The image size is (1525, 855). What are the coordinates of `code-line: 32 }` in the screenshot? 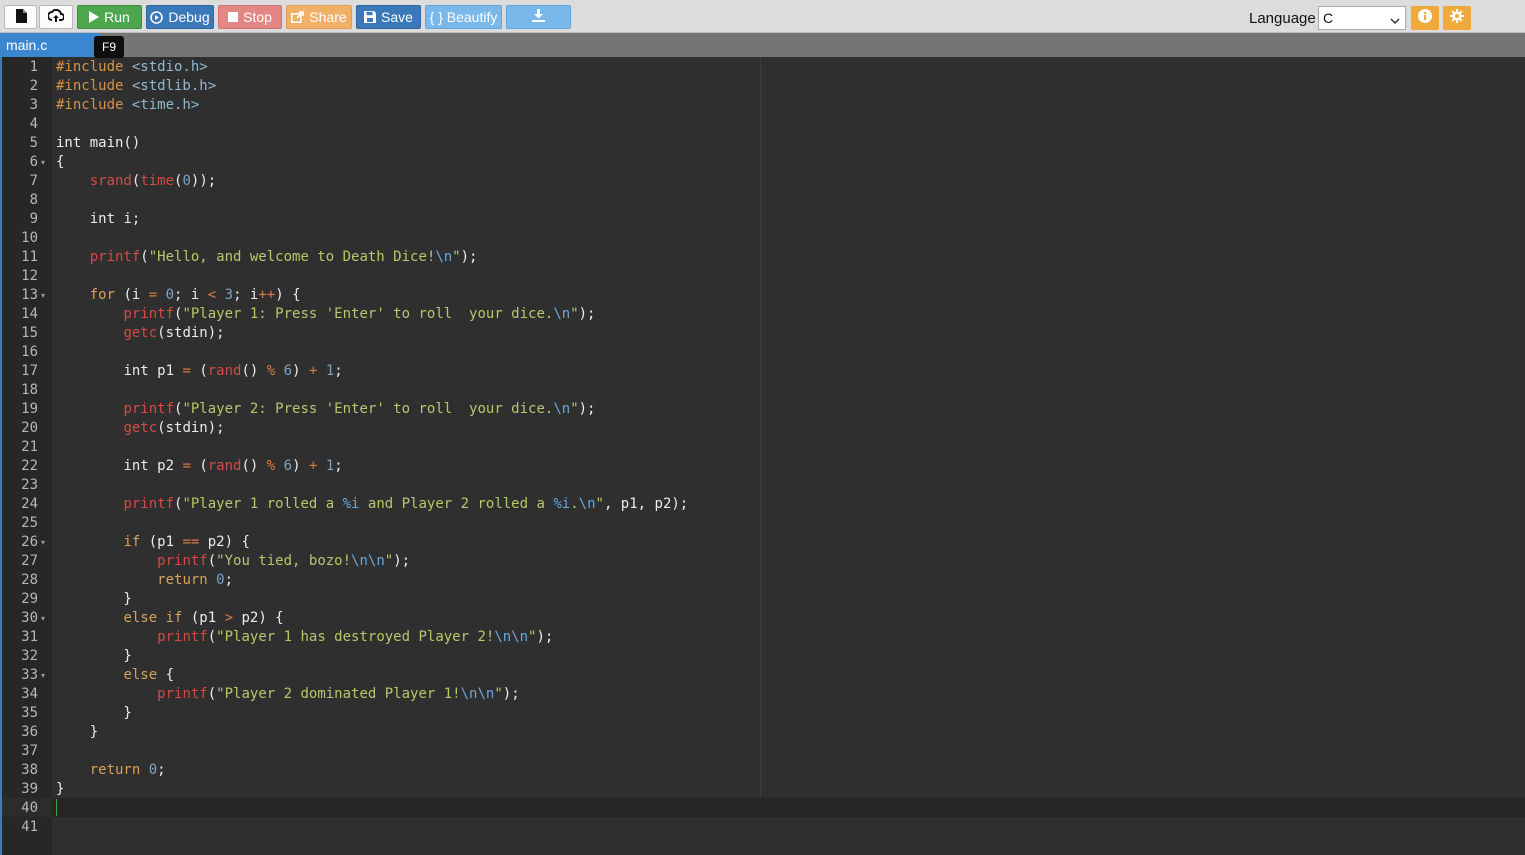 It's located at (762, 656).